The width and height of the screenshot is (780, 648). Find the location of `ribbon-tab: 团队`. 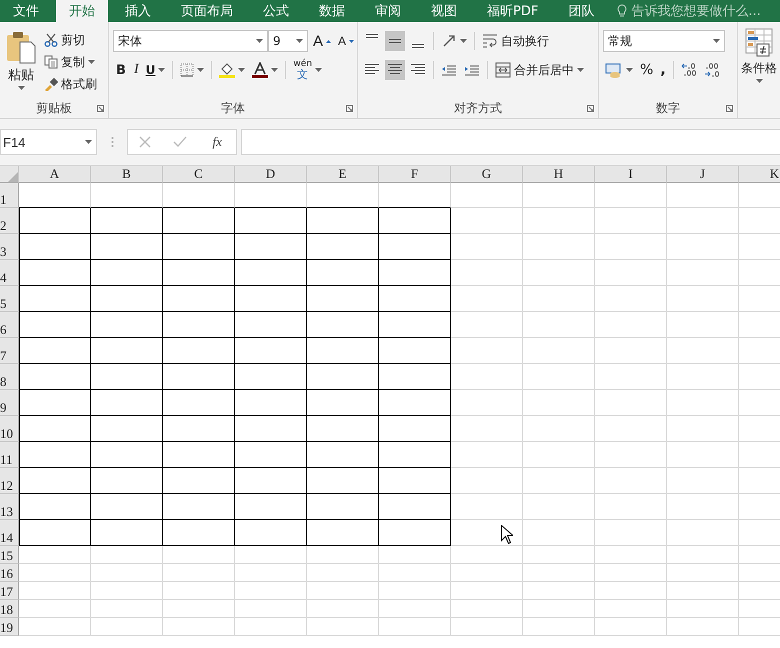

ribbon-tab: 团队 is located at coordinates (581, 11).